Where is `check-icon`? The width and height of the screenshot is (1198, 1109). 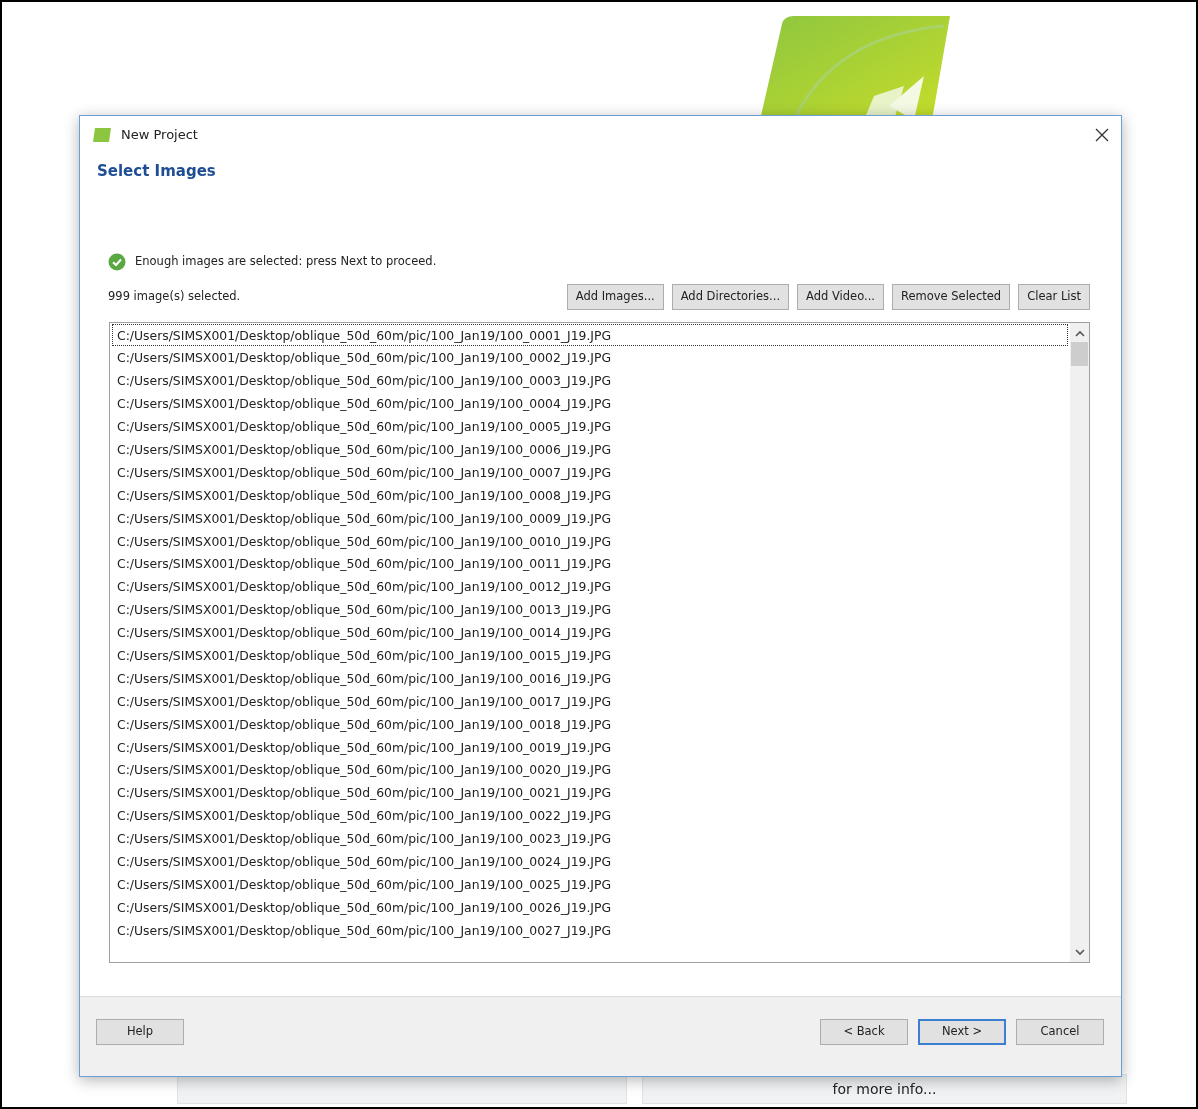 check-icon is located at coordinates (117, 261).